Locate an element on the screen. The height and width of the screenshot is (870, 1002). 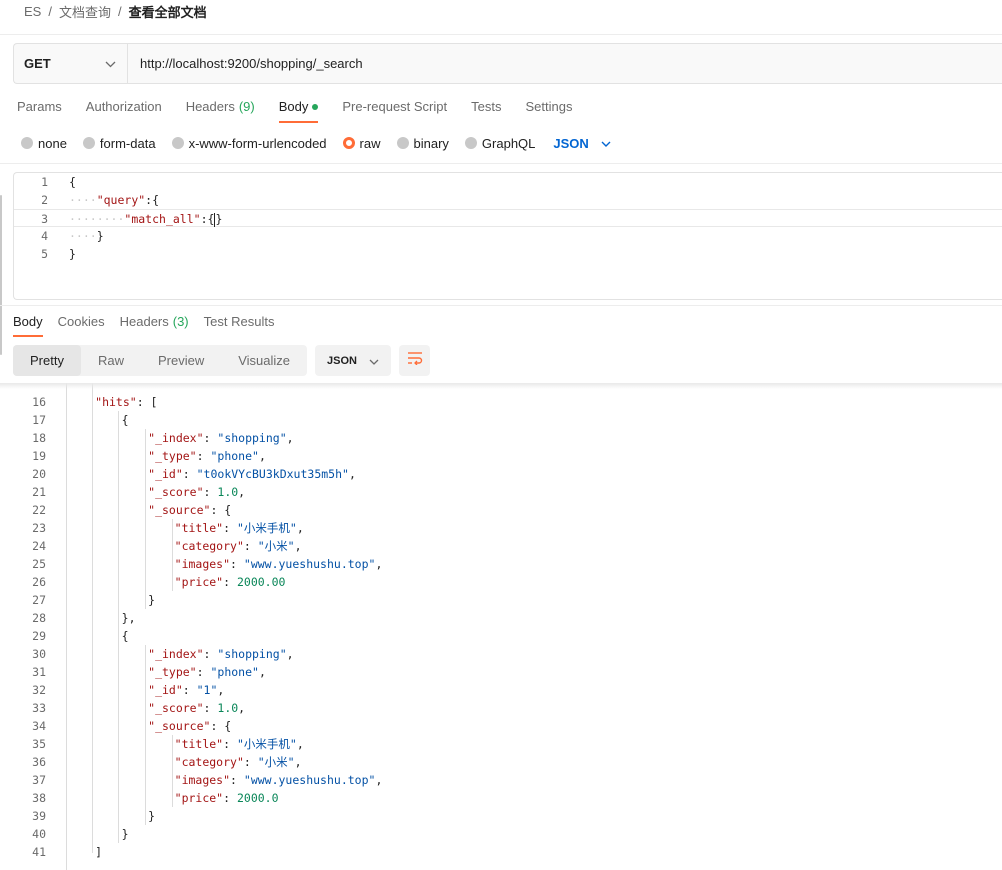
response-line: 22 "_source": { is located at coordinates (501, 510).